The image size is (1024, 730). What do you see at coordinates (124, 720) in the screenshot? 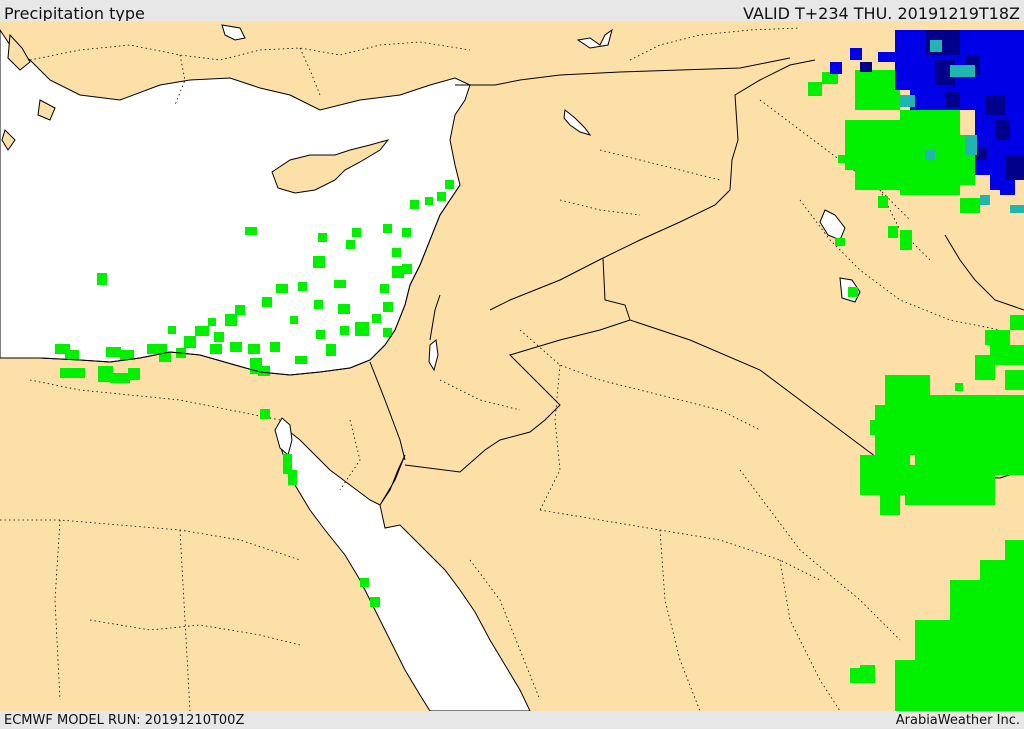
I see `model-run-label: ECMWF MODEL RUN: 20191210T00Z` at bounding box center [124, 720].